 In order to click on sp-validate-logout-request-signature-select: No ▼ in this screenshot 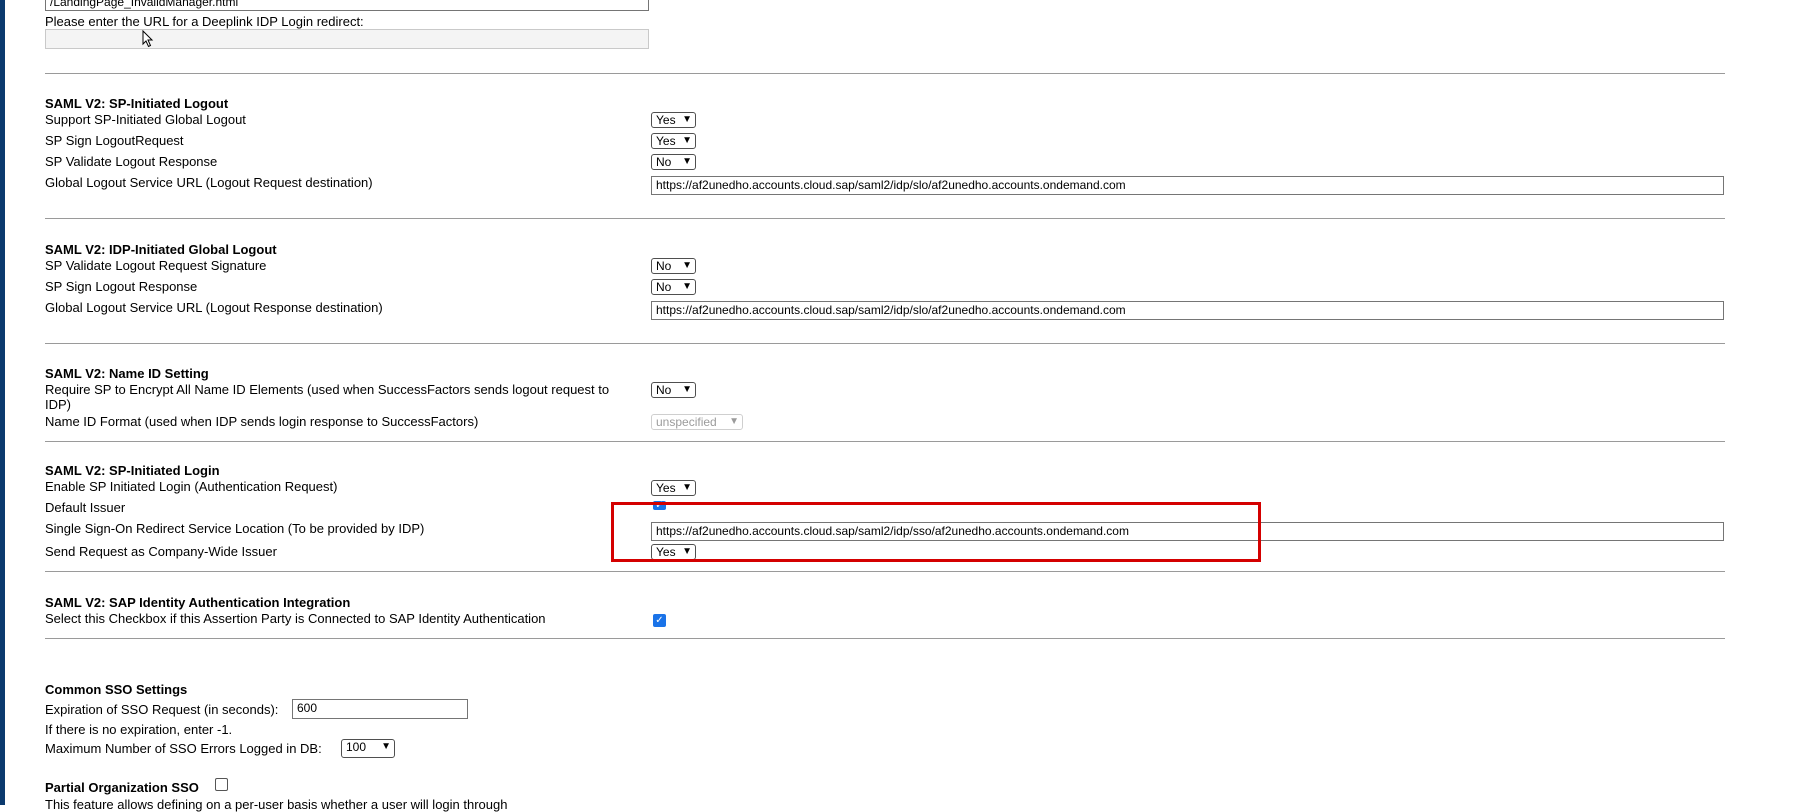, I will do `click(673, 266)`.